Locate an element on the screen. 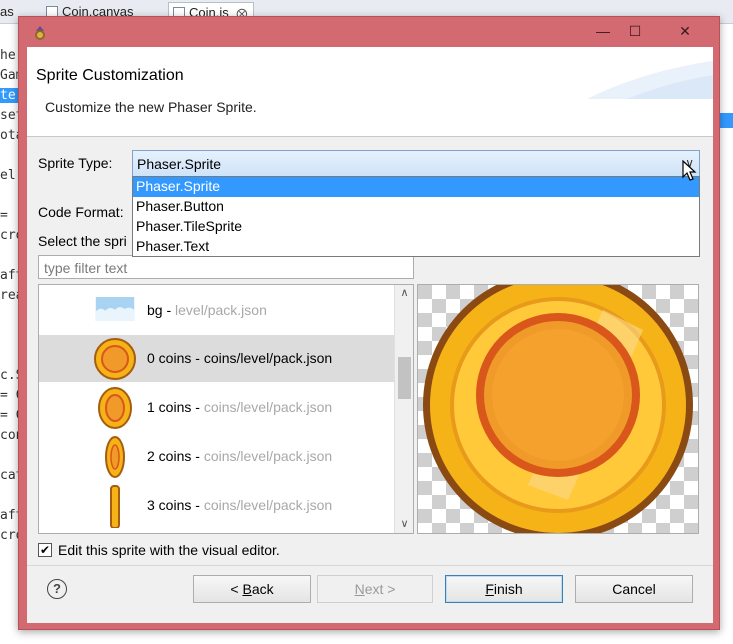 This screenshot has height=644, width=733. cancel-button-label: Cancel is located at coordinates (634, 589).